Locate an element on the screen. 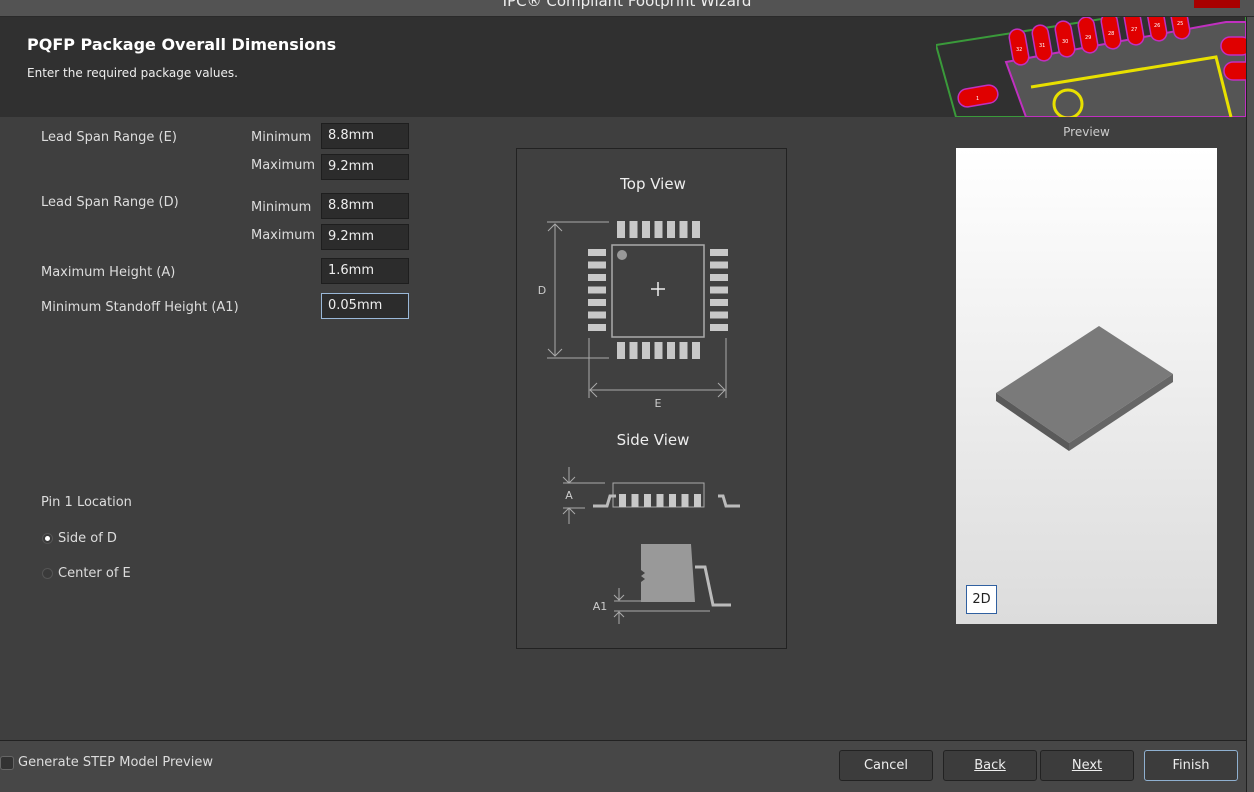  dim-a-label: A is located at coordinates (569, 495).